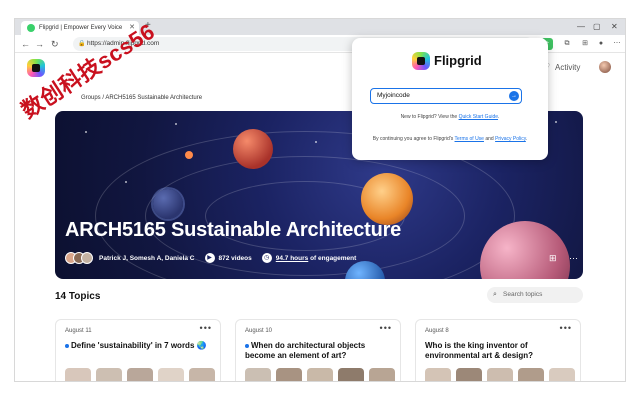 Image resolution: width=640 pixels, height=400 pixels. I want to click on planet-small, so click(189, 155).